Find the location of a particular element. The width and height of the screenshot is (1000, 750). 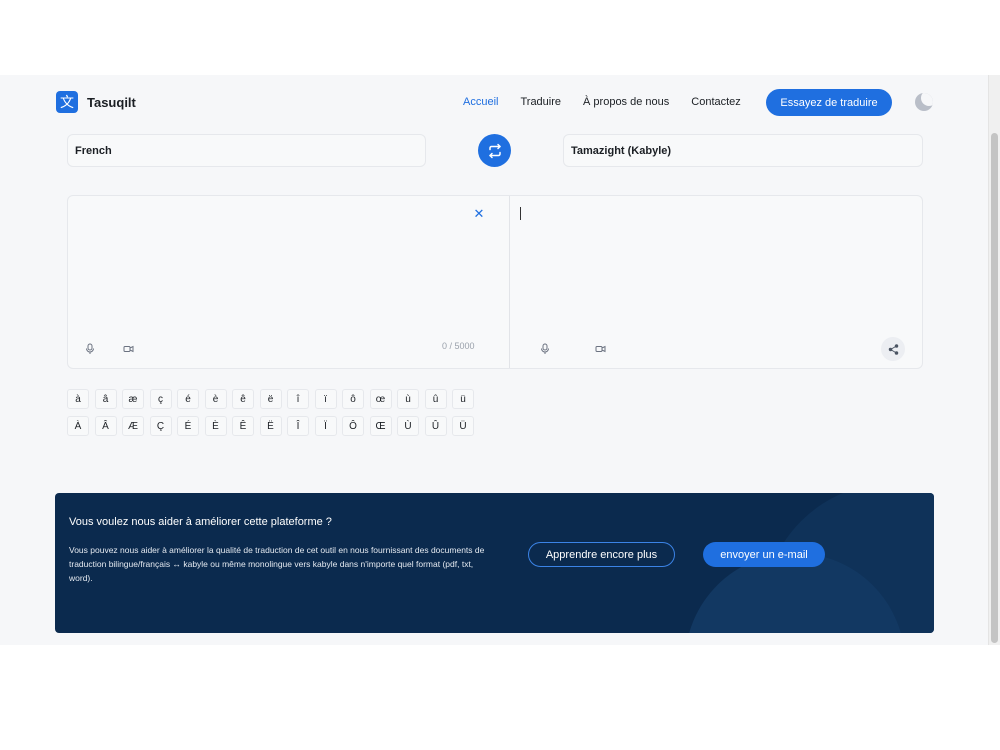

char-key: Æ is located at coordinates (133, 426).